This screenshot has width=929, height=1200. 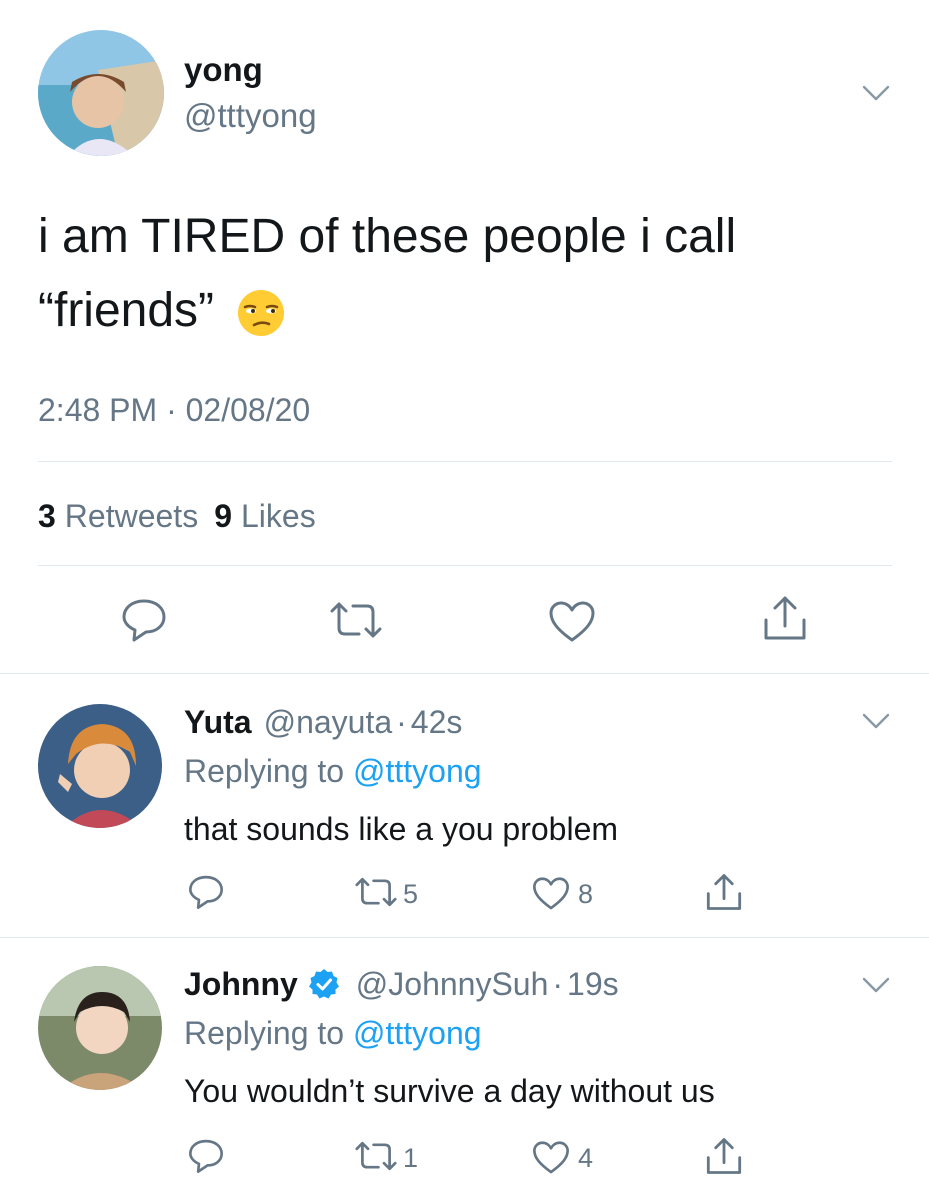 What do you see at coordinates (126, 310) in the screenshot?
I see `tweet-text-line-2-text: “friends”` at bounding box center [126, 310].